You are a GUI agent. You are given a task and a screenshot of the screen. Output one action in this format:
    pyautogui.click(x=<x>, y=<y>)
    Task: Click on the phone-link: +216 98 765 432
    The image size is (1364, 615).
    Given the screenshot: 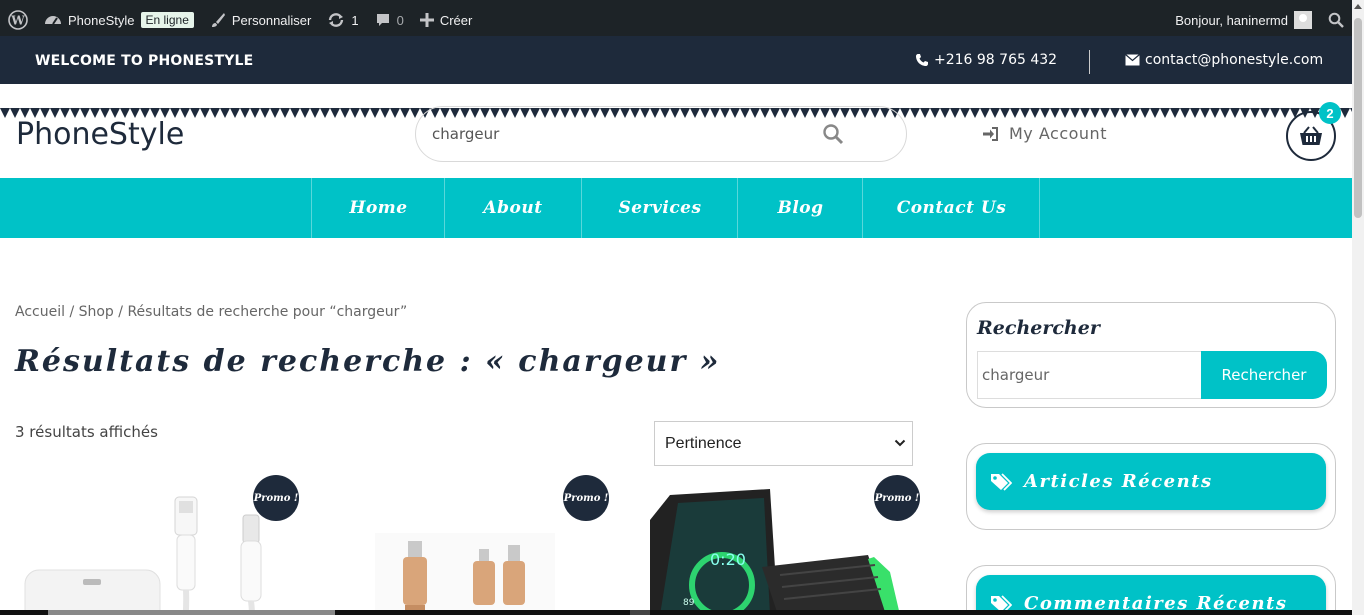 What is the action you would take?
    pyautogui.click(x=986, y=60)
    